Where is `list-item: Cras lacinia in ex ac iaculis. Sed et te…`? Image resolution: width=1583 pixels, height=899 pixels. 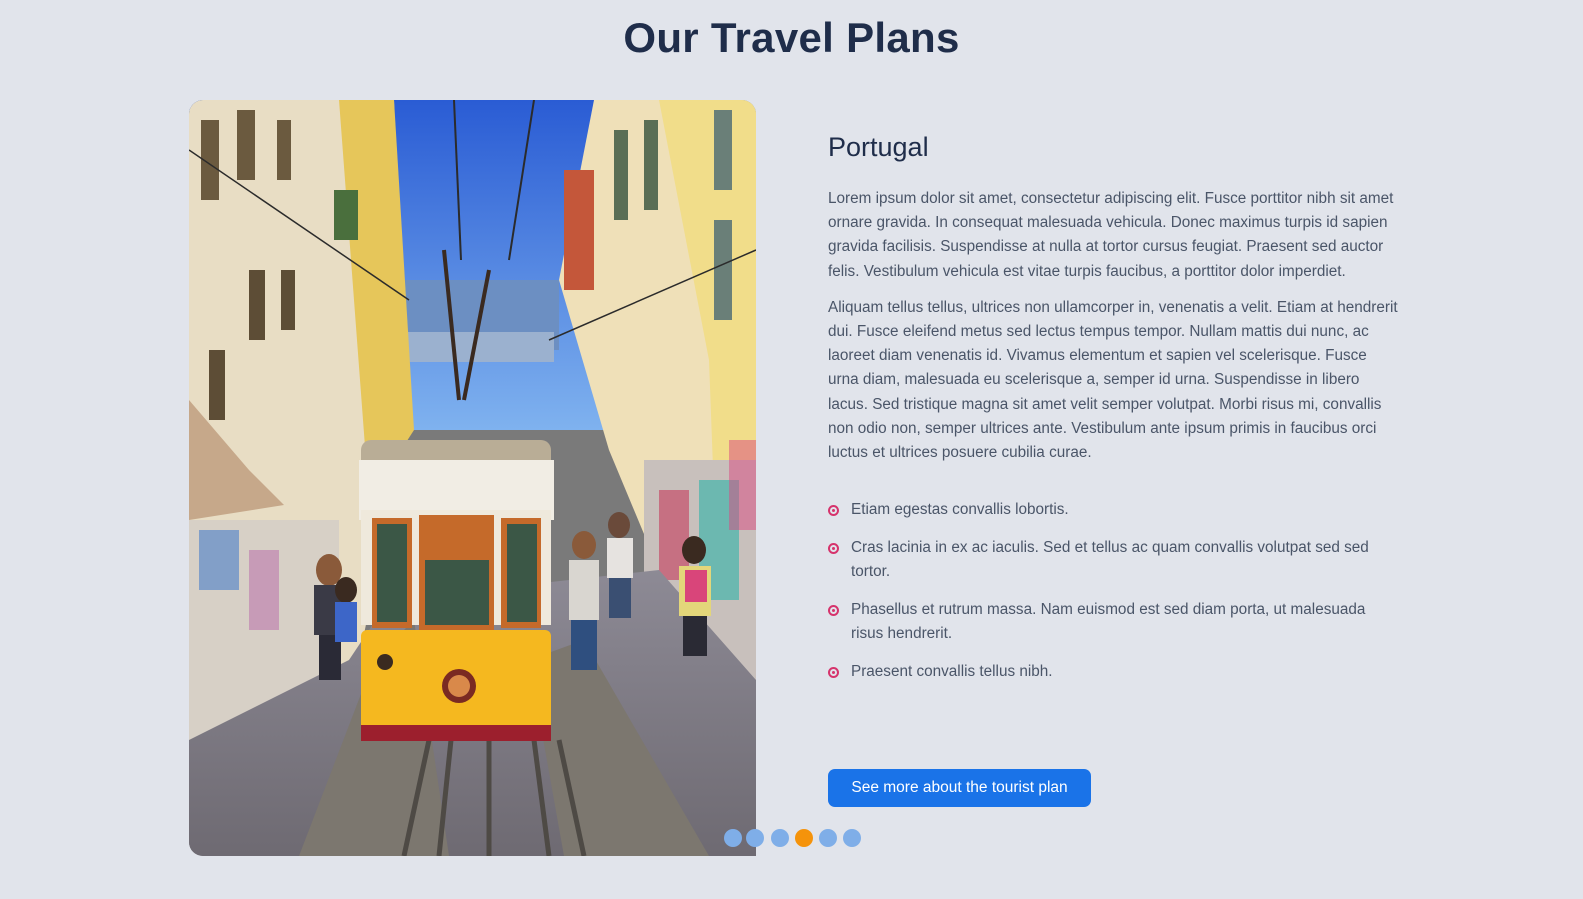 list-item: Cras lacinia in ex ac iaculis. Sed et te… is located at coordinates (1114, 560).